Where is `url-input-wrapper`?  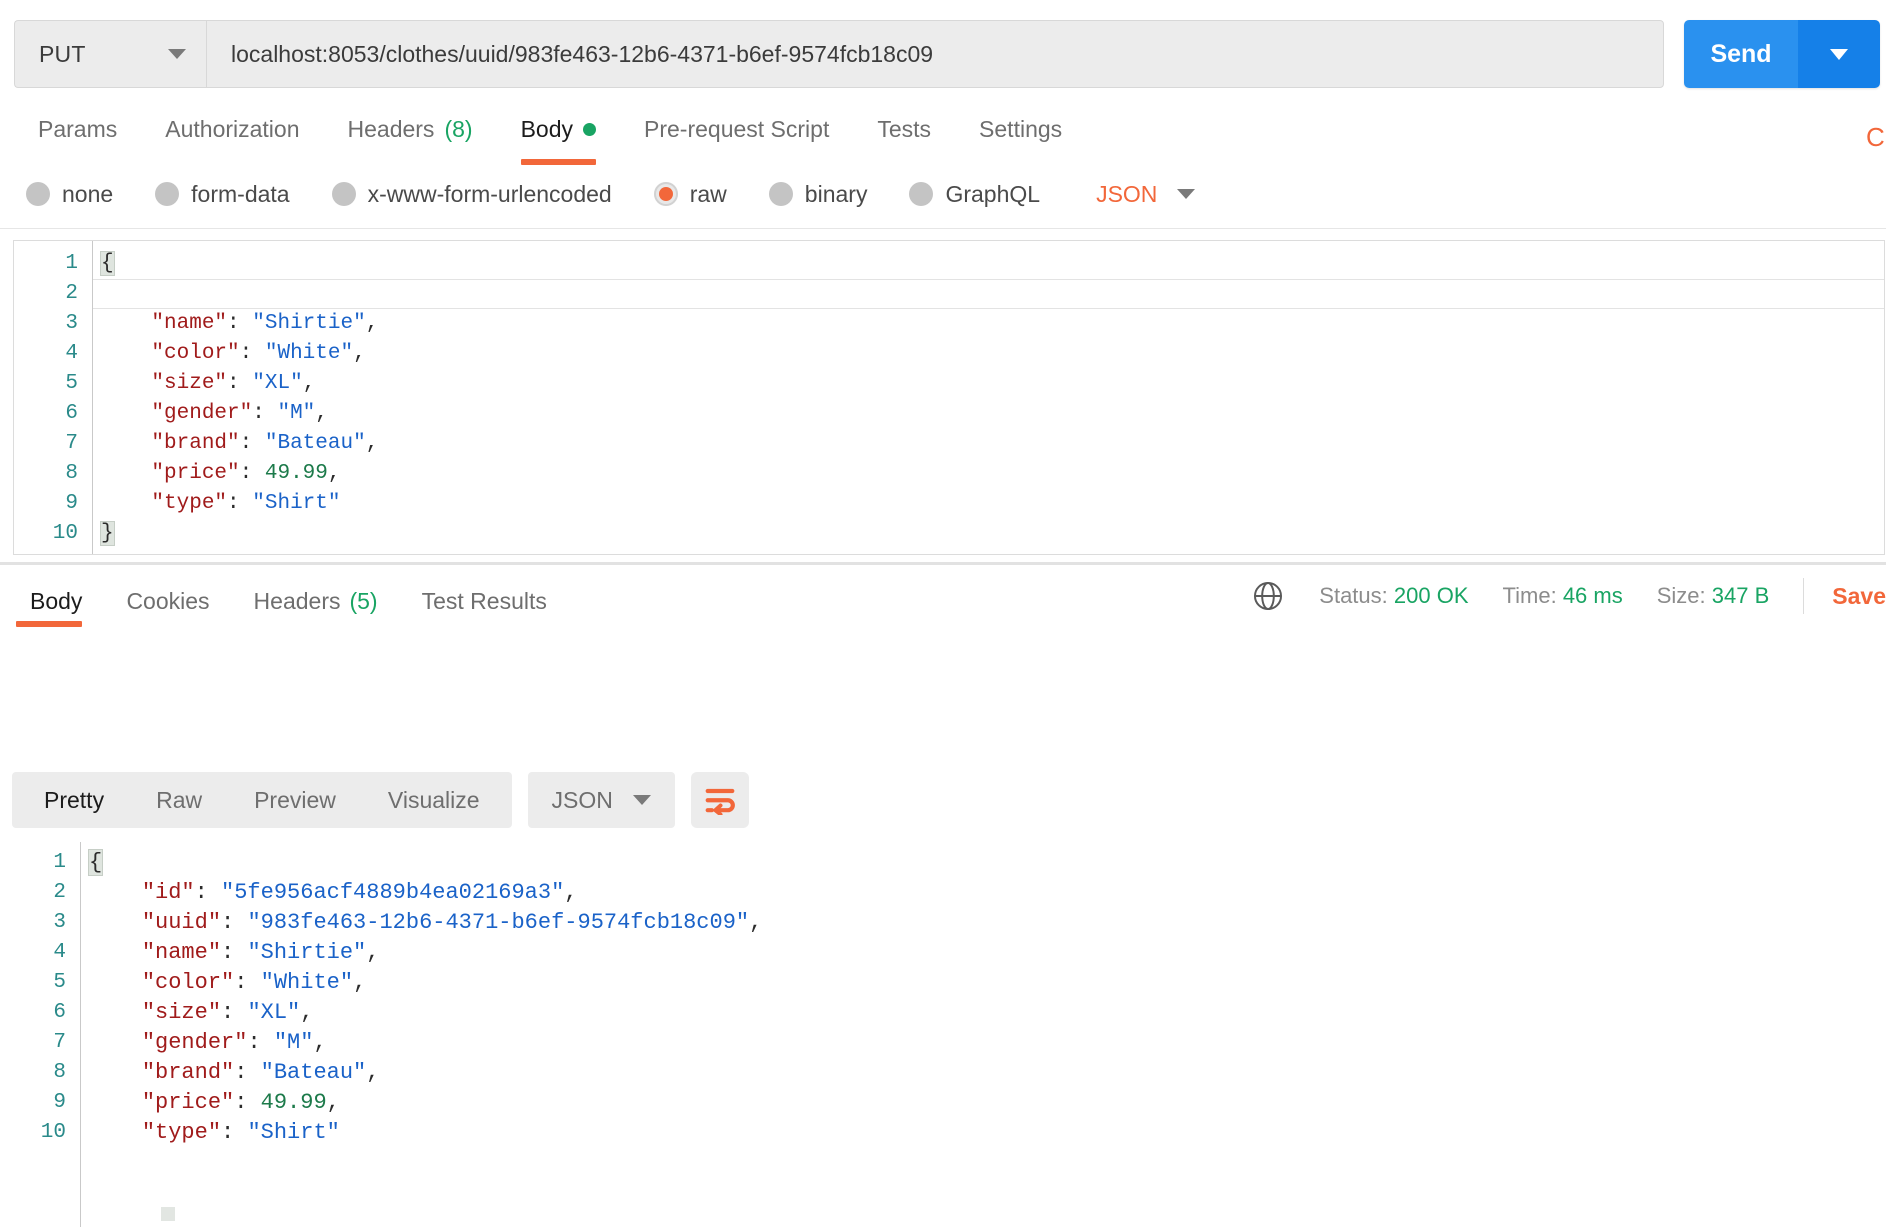 url-input-wrapper is located at coordinates (935, 54).